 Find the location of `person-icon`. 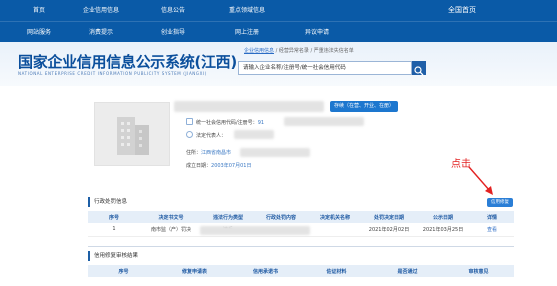

person-icon is located at coordinates (189, 134).